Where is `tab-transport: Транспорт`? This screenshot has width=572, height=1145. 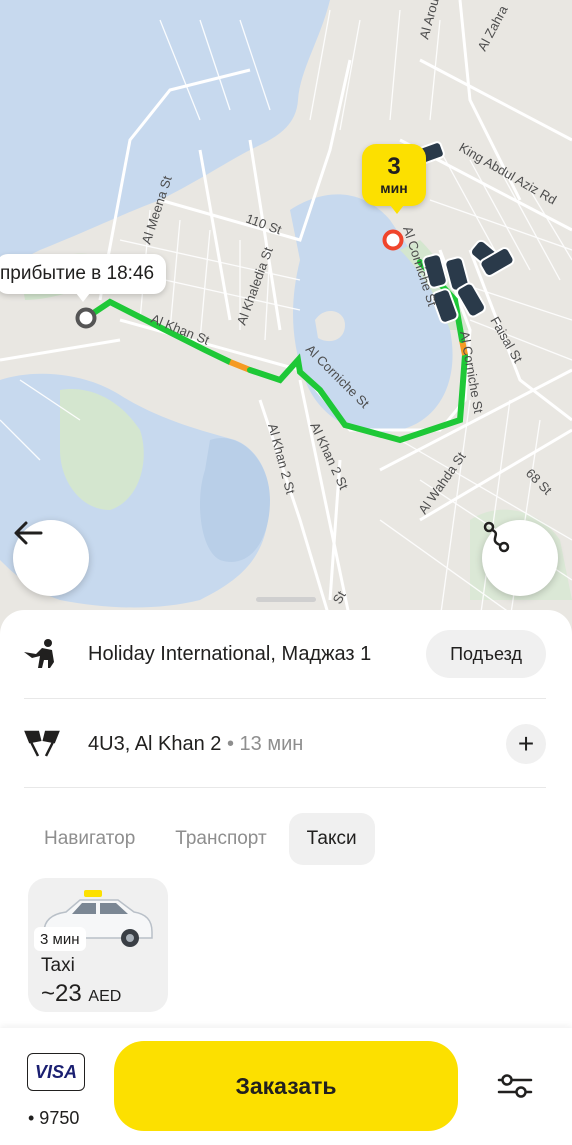 tab-transport: Транспорт is located at coordinates (220, 839).